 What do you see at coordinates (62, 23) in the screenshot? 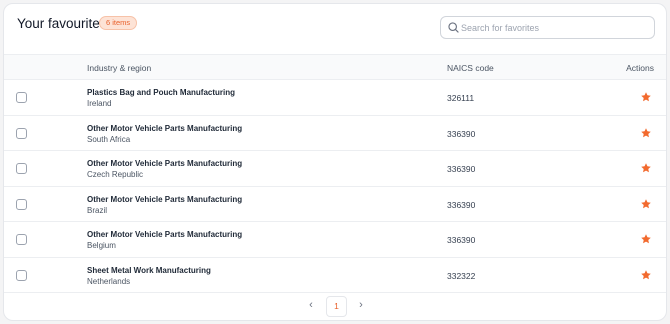
I see `page-title: Your favourites` at bounding box center [62, 23].